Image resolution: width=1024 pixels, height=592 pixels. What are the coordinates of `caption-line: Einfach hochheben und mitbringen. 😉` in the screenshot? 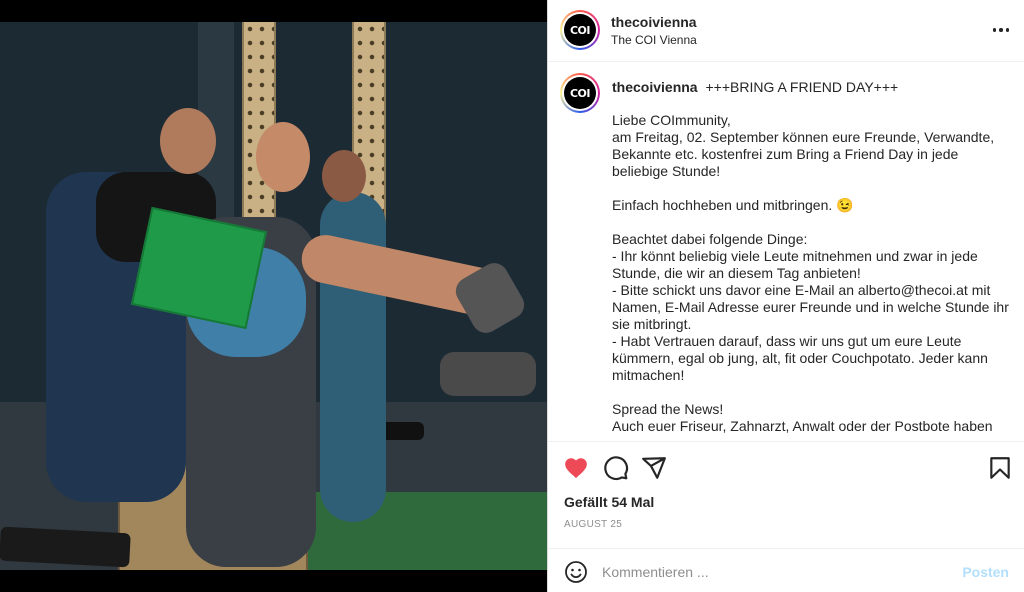 It's located at (733, 205).